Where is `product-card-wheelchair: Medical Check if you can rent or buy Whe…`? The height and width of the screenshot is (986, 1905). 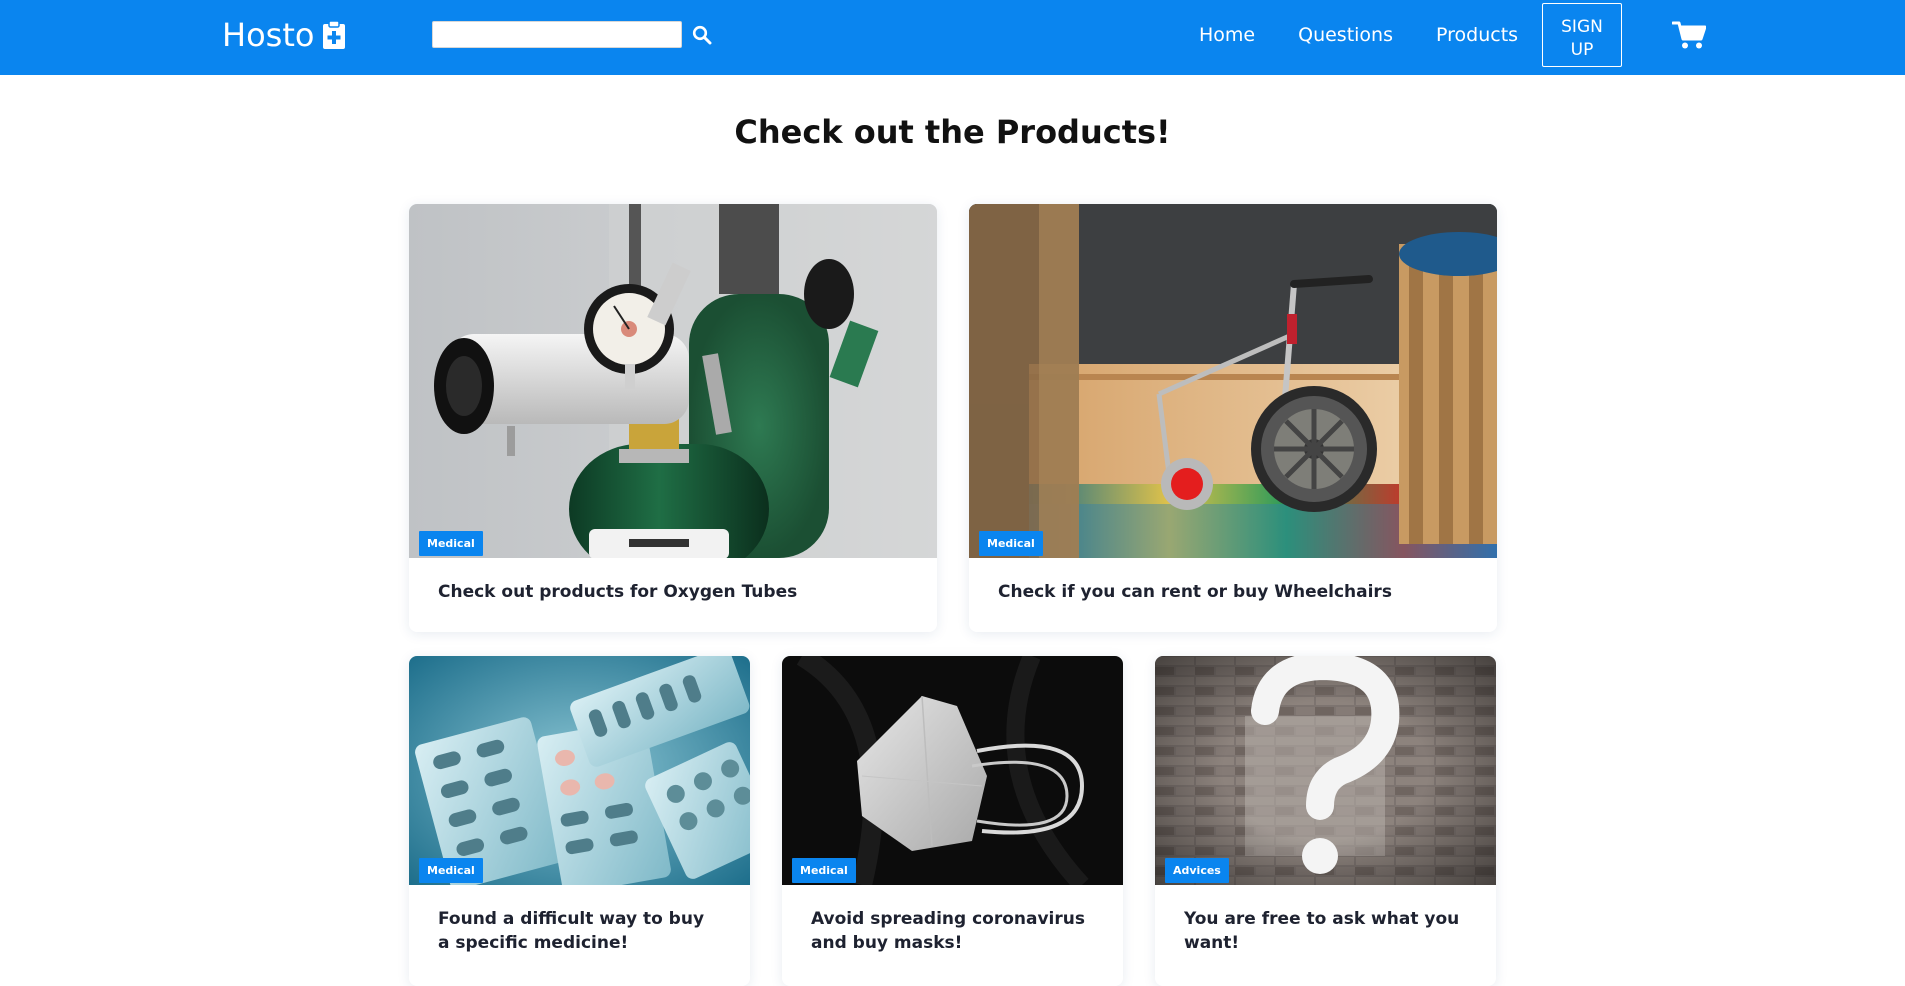 product-card-wheelchair: Medical Check if you can rent or buy Whe… is located at coordinates (1233, 418).